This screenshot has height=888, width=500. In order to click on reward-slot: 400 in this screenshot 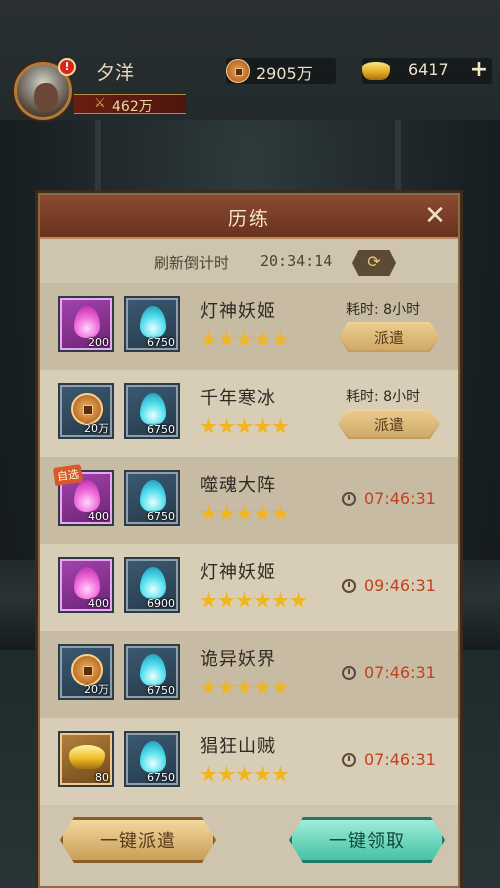, I will do `click(86, 585)`.